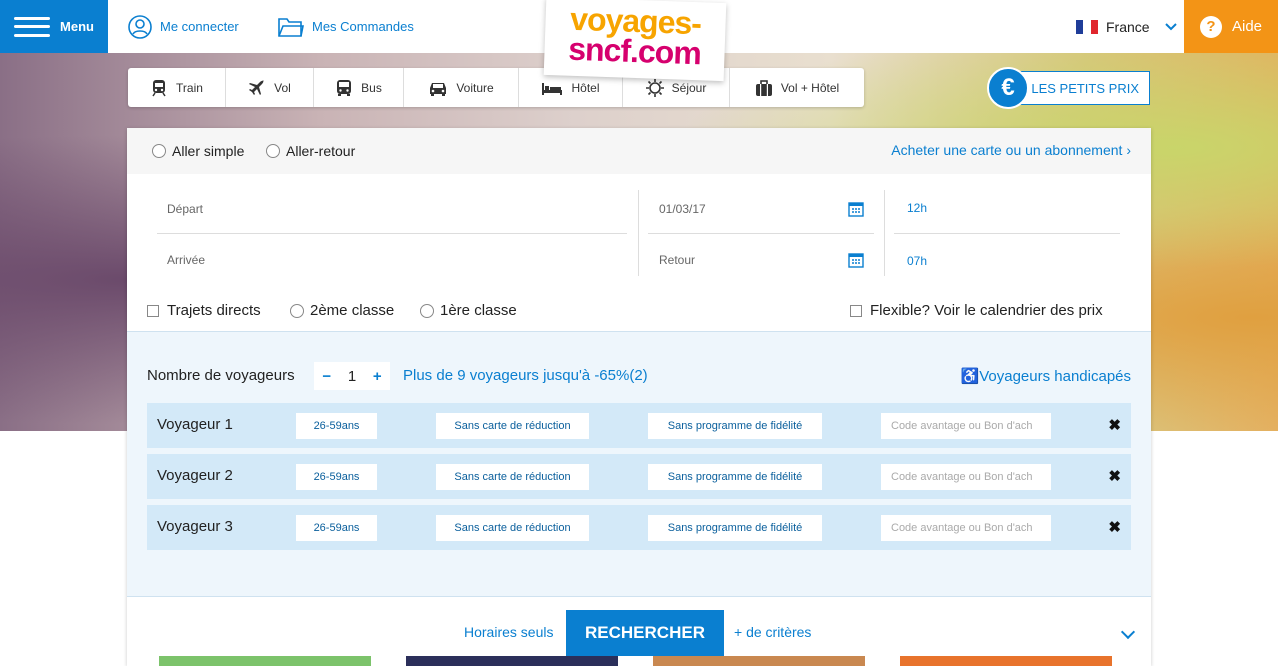  I want to click on arrivee-input: Arrivée, so click(186, 260).